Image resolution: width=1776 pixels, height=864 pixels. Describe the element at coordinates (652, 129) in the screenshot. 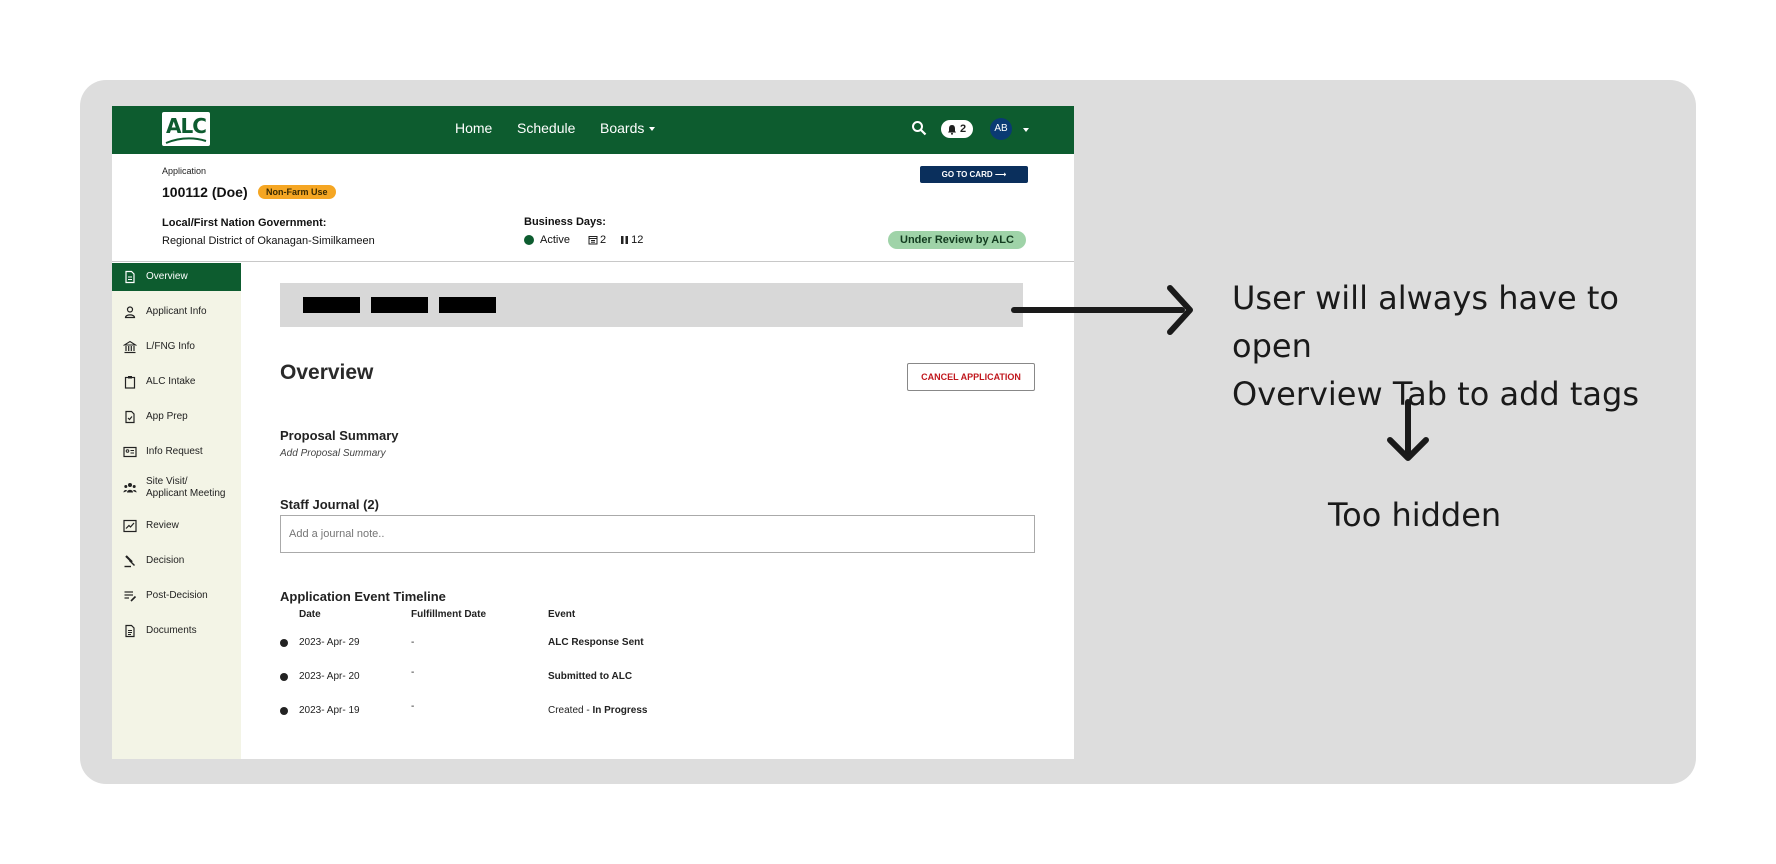

I see `chevron-down-icon` at that location.